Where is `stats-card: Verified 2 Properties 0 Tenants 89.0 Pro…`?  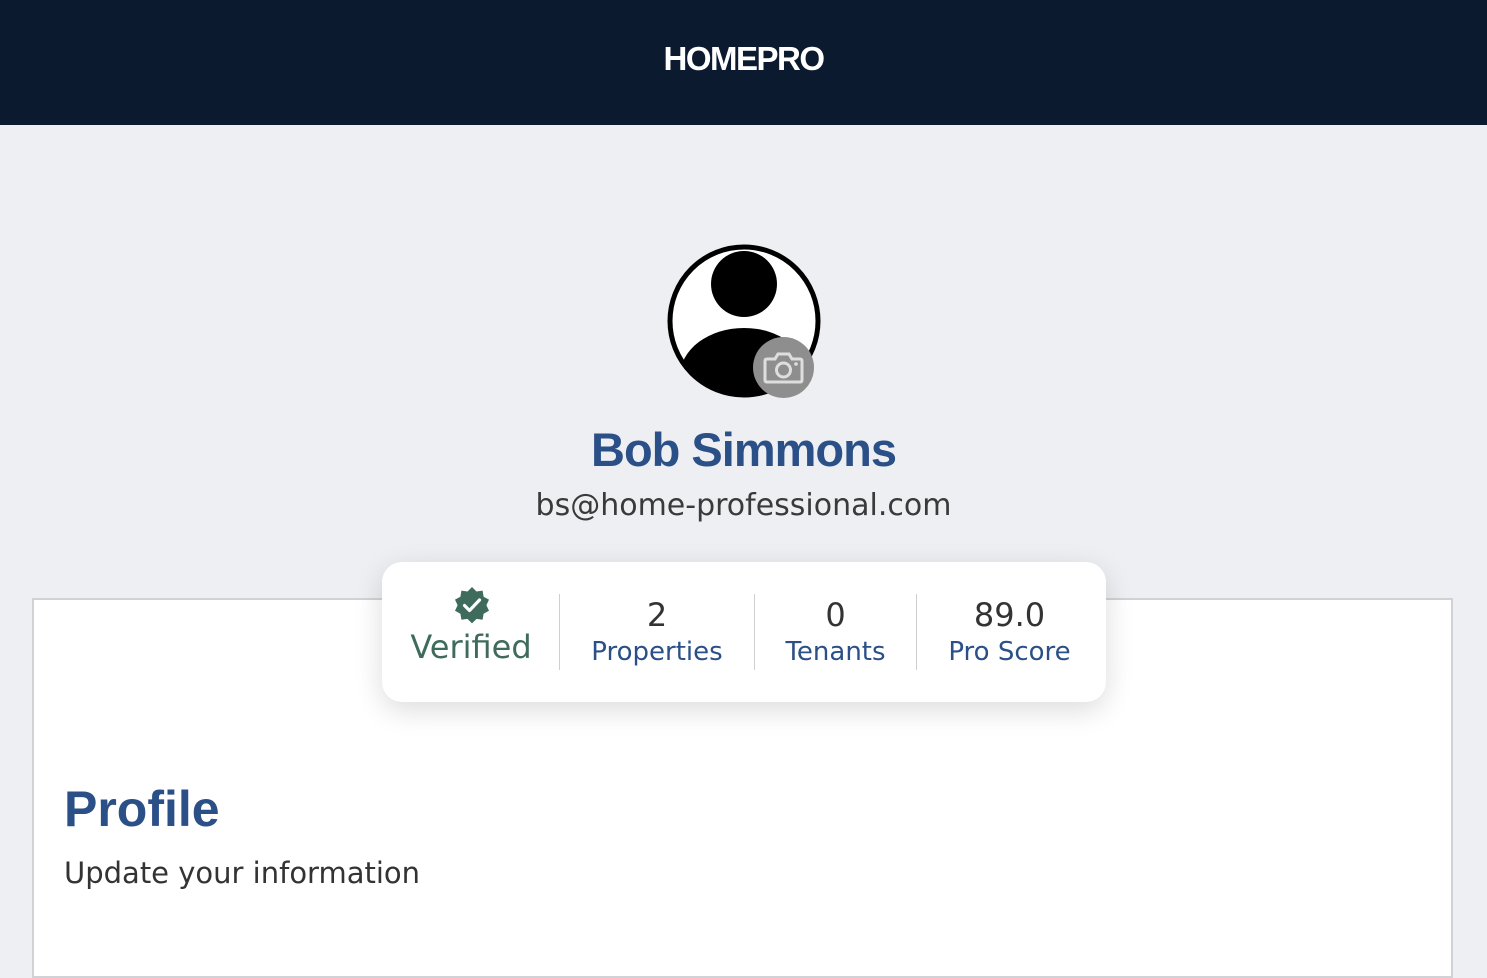 stats-card: Verified 2 Properties 0 Tenants 89.0 Pro… is located at coordinates (744, 632).